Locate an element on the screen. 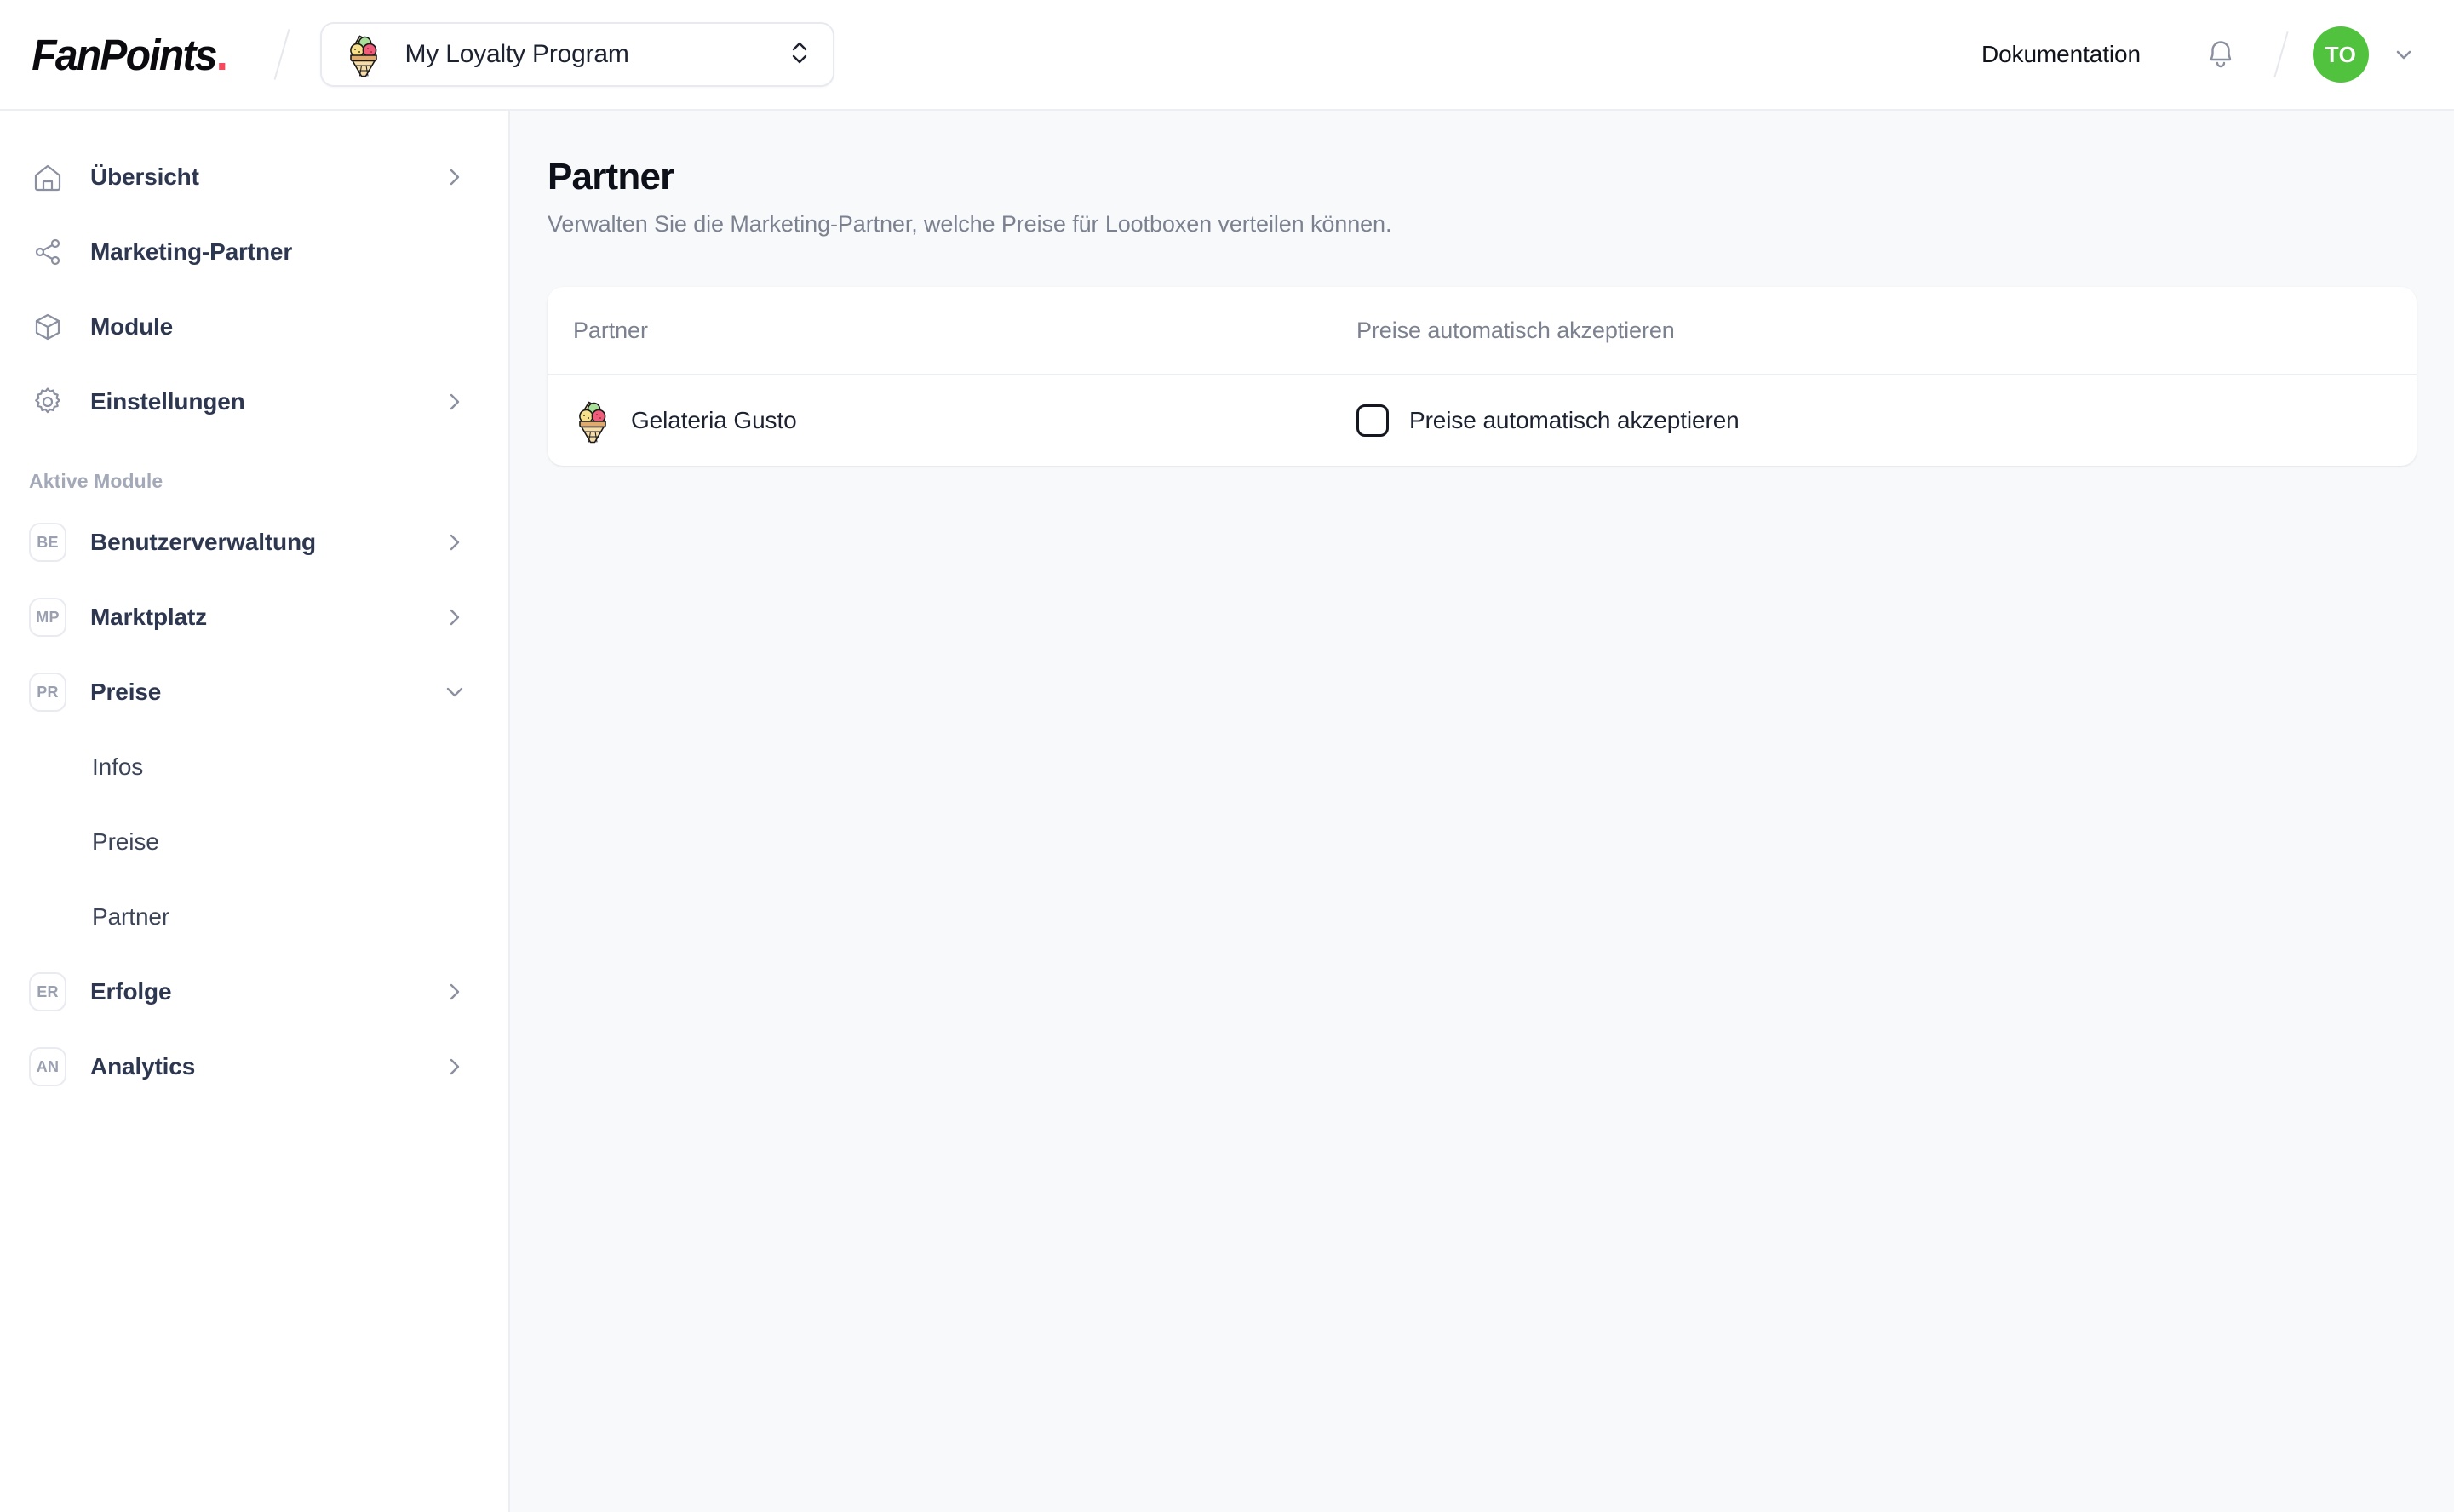 The height and width of the screenshot is (1512, 2454). module-badge-an: AN is located at coordinates (47, 1066).